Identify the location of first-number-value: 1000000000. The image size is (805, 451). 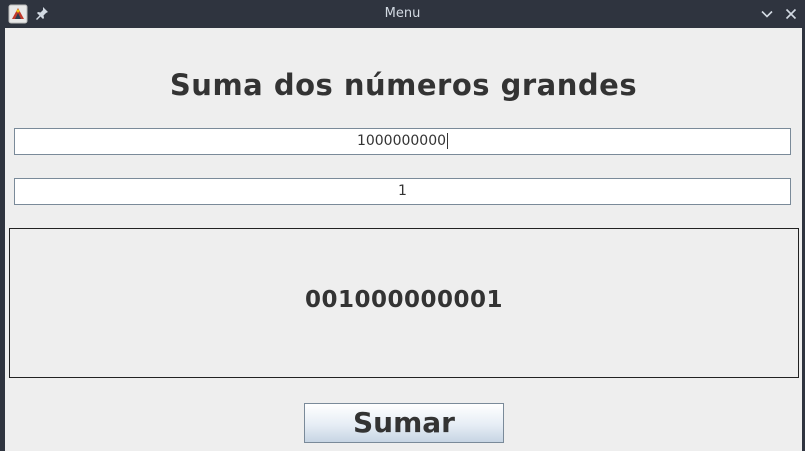
(401, 141).